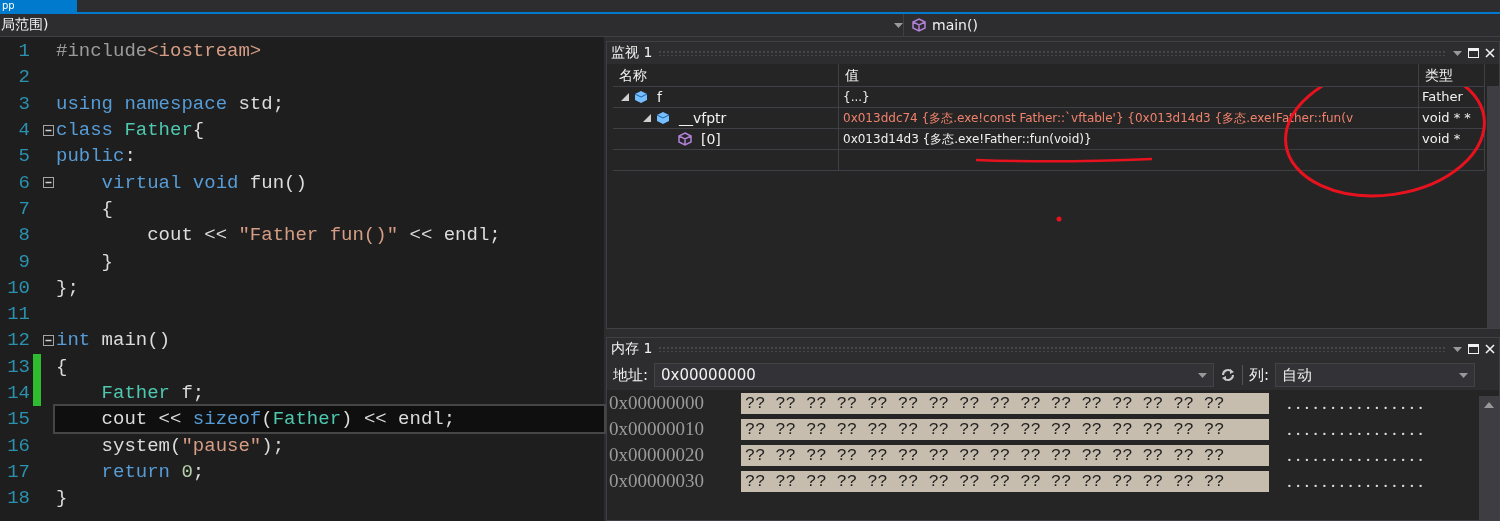  Describe the element at coordinates (1129, 75) in the screenshot. I see `column-header: 值` at that location.